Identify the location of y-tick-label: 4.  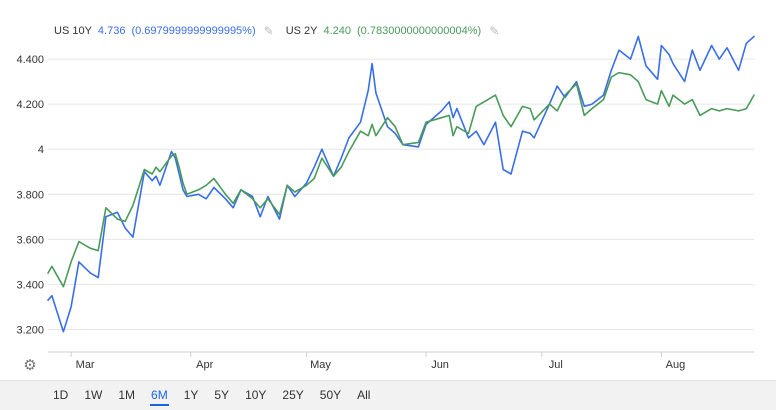
(41, 150).